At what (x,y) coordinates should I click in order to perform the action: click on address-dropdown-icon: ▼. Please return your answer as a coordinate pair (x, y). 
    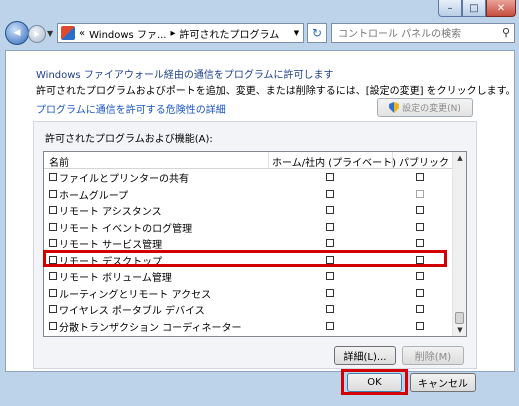
    Looking at the image, I should click on (297, 33).